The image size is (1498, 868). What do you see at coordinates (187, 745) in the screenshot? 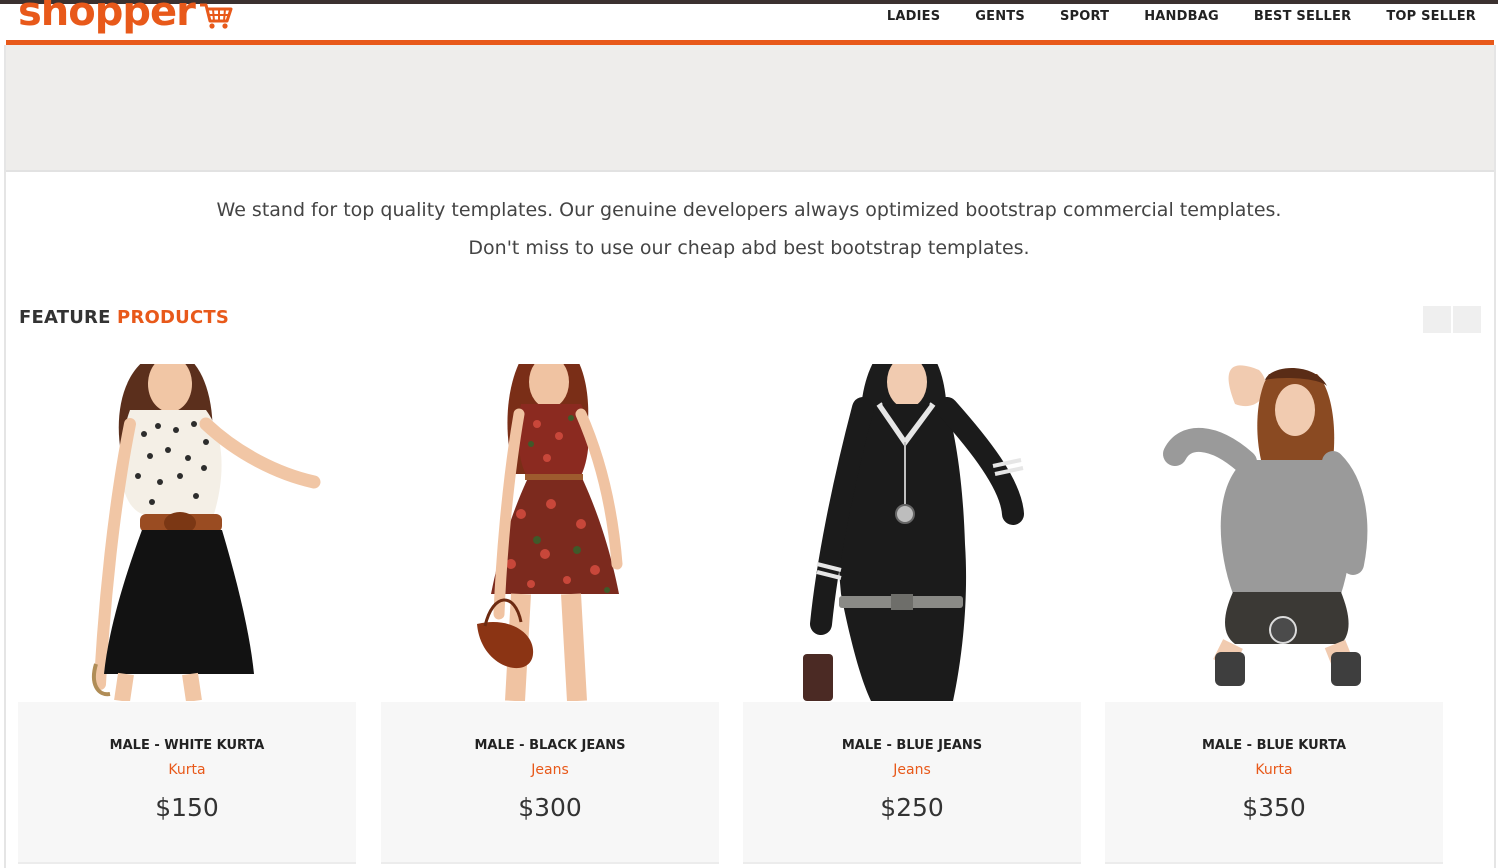
I see `product-name: MALE - WHITE KURTA` at bounding box center [187, 745].